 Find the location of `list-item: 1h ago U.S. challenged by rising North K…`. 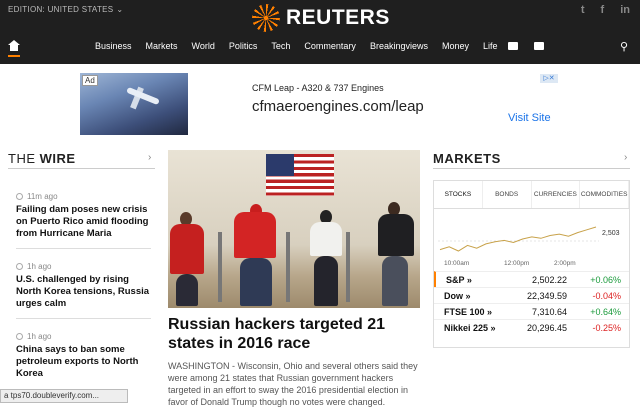

list-item: 1h ago U.S. challenged by rising North K… is located at coordinates (83, 286).